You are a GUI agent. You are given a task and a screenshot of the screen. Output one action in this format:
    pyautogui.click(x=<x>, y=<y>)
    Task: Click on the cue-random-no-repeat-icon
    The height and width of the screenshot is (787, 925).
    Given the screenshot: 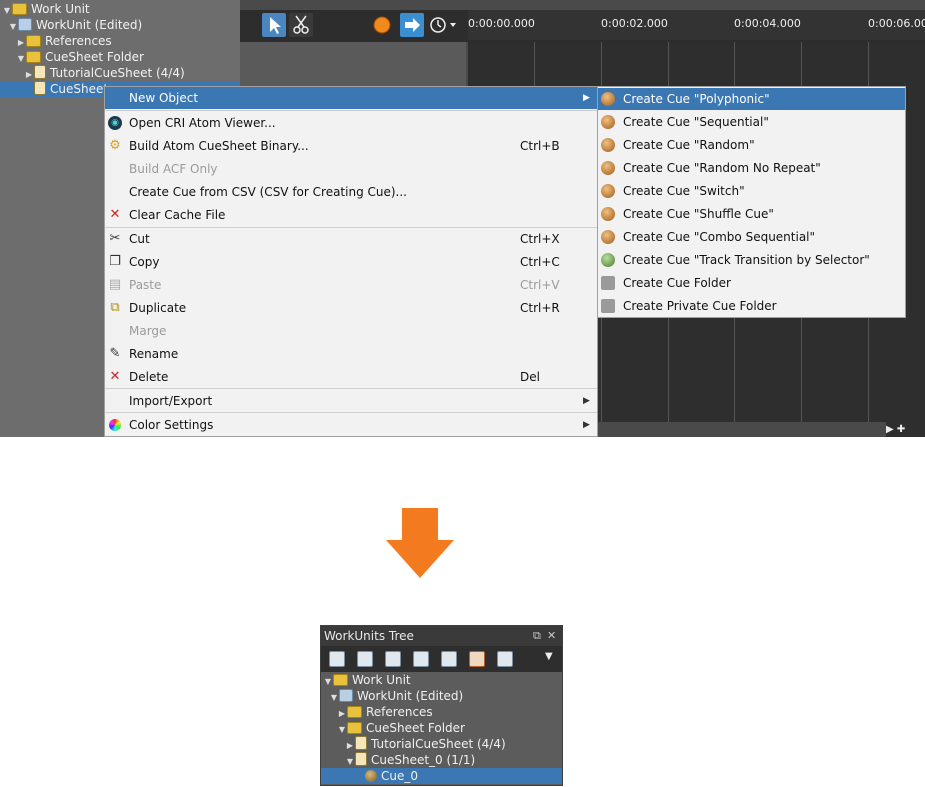 What is the action you would take?
    pyautogui.click(x=608, y=168)
    